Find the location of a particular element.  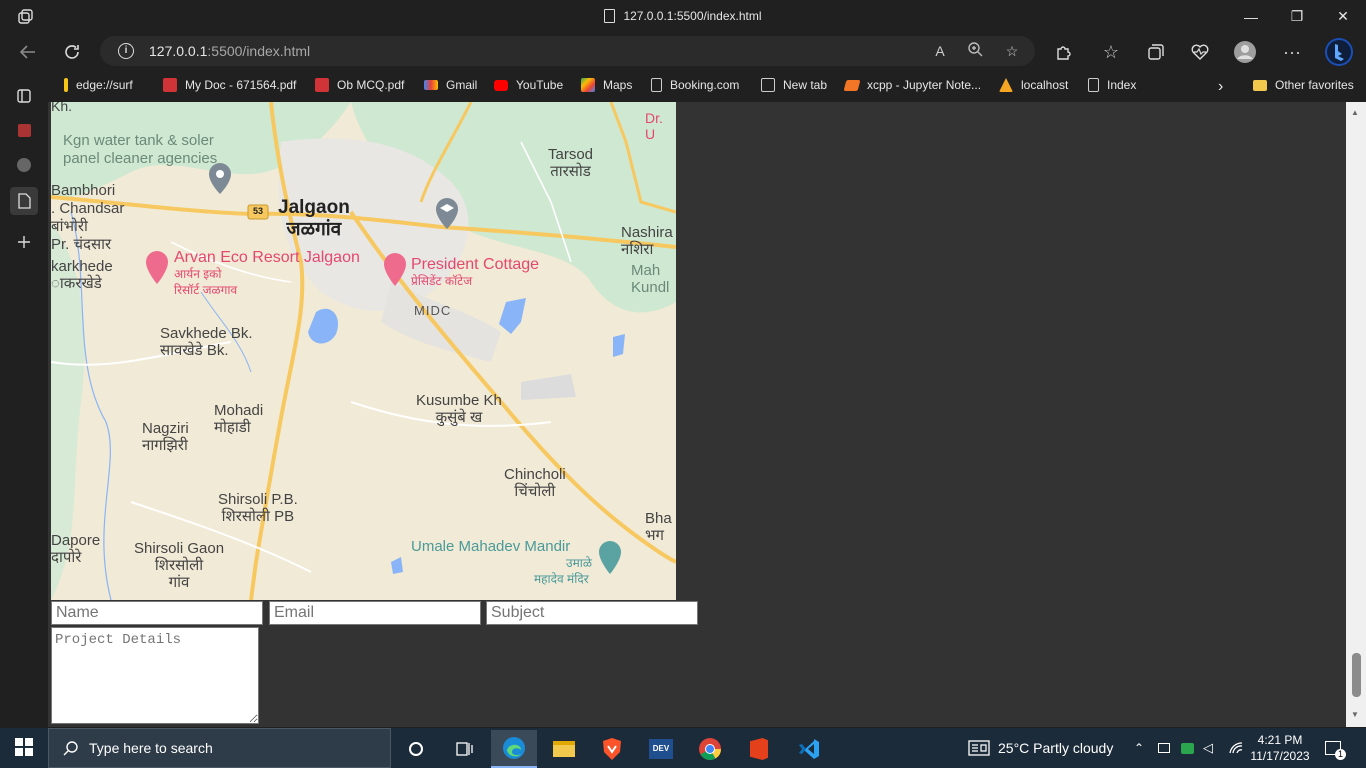

map-poi-dr-u: Dr. U is located at coordinates (660, 126).